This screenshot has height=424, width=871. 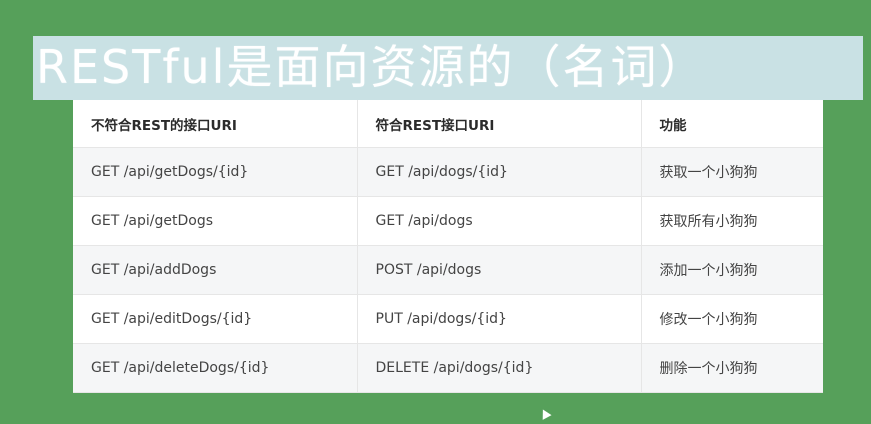 What do you see at coordinates (215, 368) in the screenshot?
I see `non-rest-uri-cell: GET /api/deleteDogs/{id}` at bounding box center [215, 368].